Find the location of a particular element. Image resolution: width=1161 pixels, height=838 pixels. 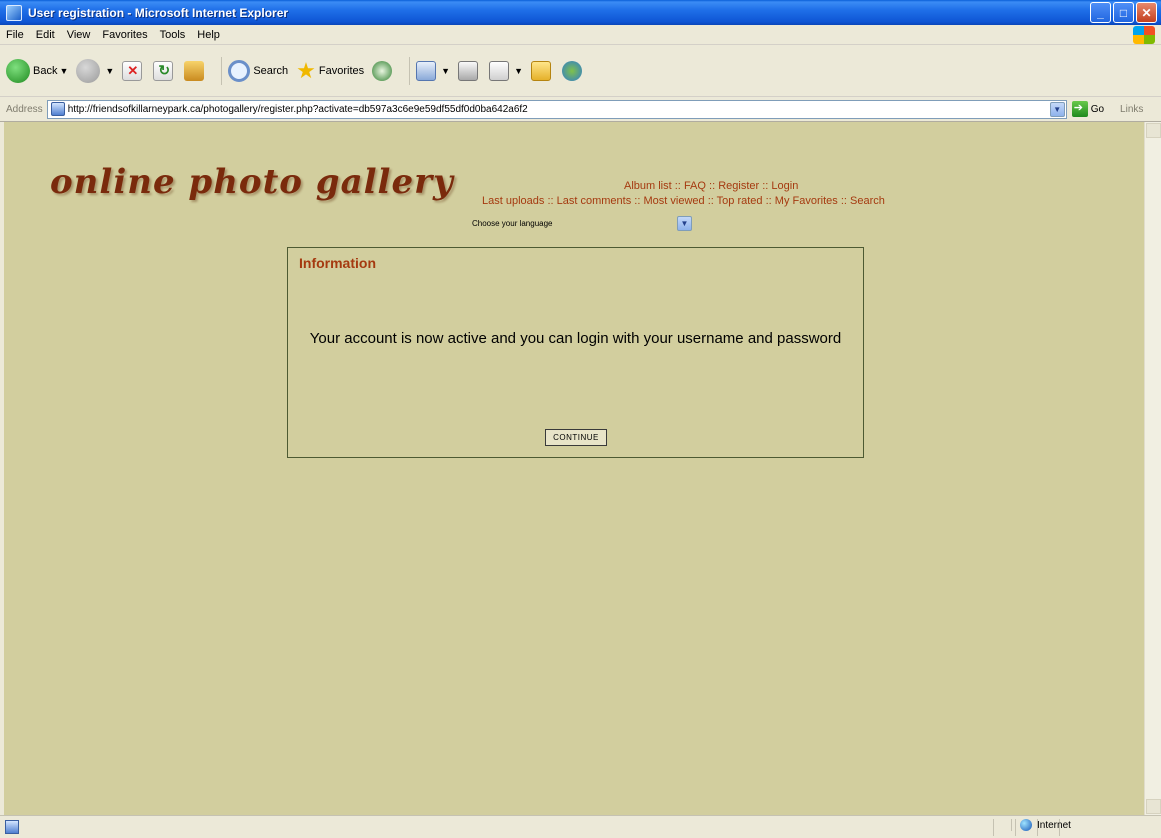

favorites-star-icon: ★ is located at coordinates (306, 70).